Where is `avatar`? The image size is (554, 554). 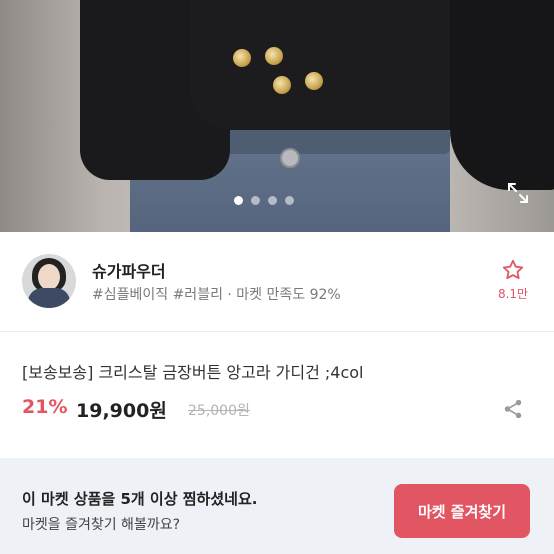
avatar is located at coordinates (49, 281).